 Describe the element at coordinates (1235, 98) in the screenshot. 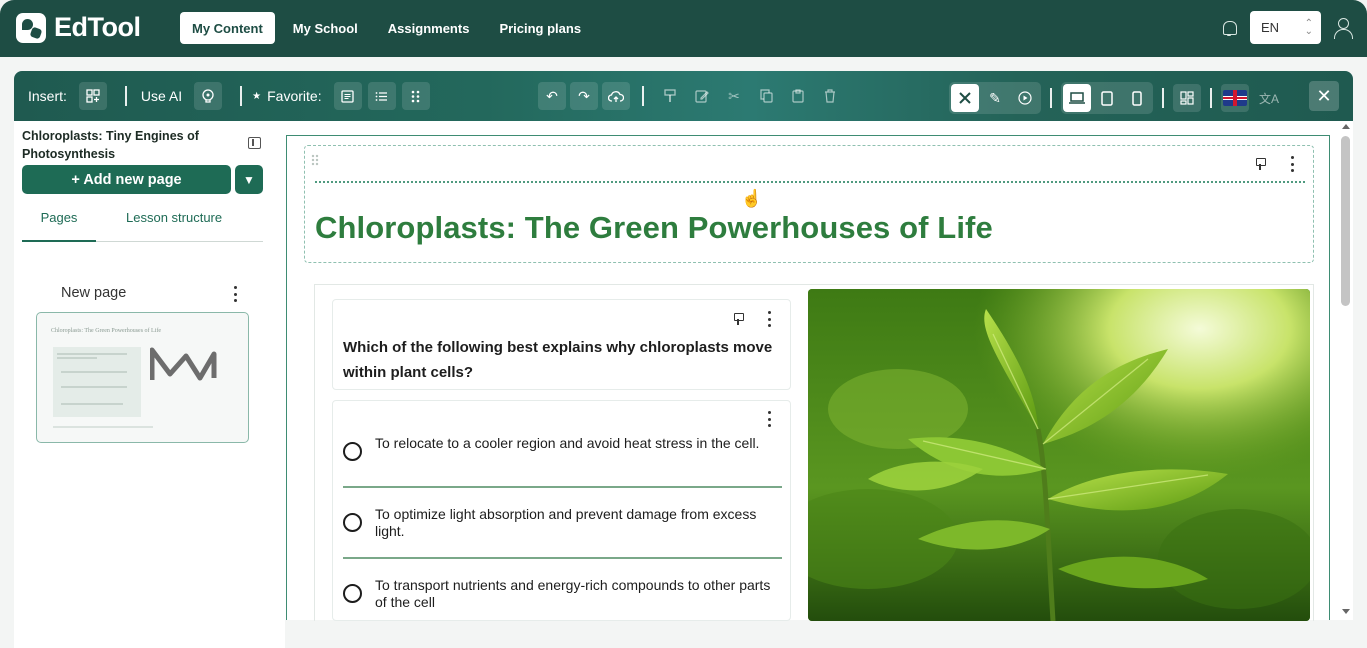

I see `language-flag-button` at that location.